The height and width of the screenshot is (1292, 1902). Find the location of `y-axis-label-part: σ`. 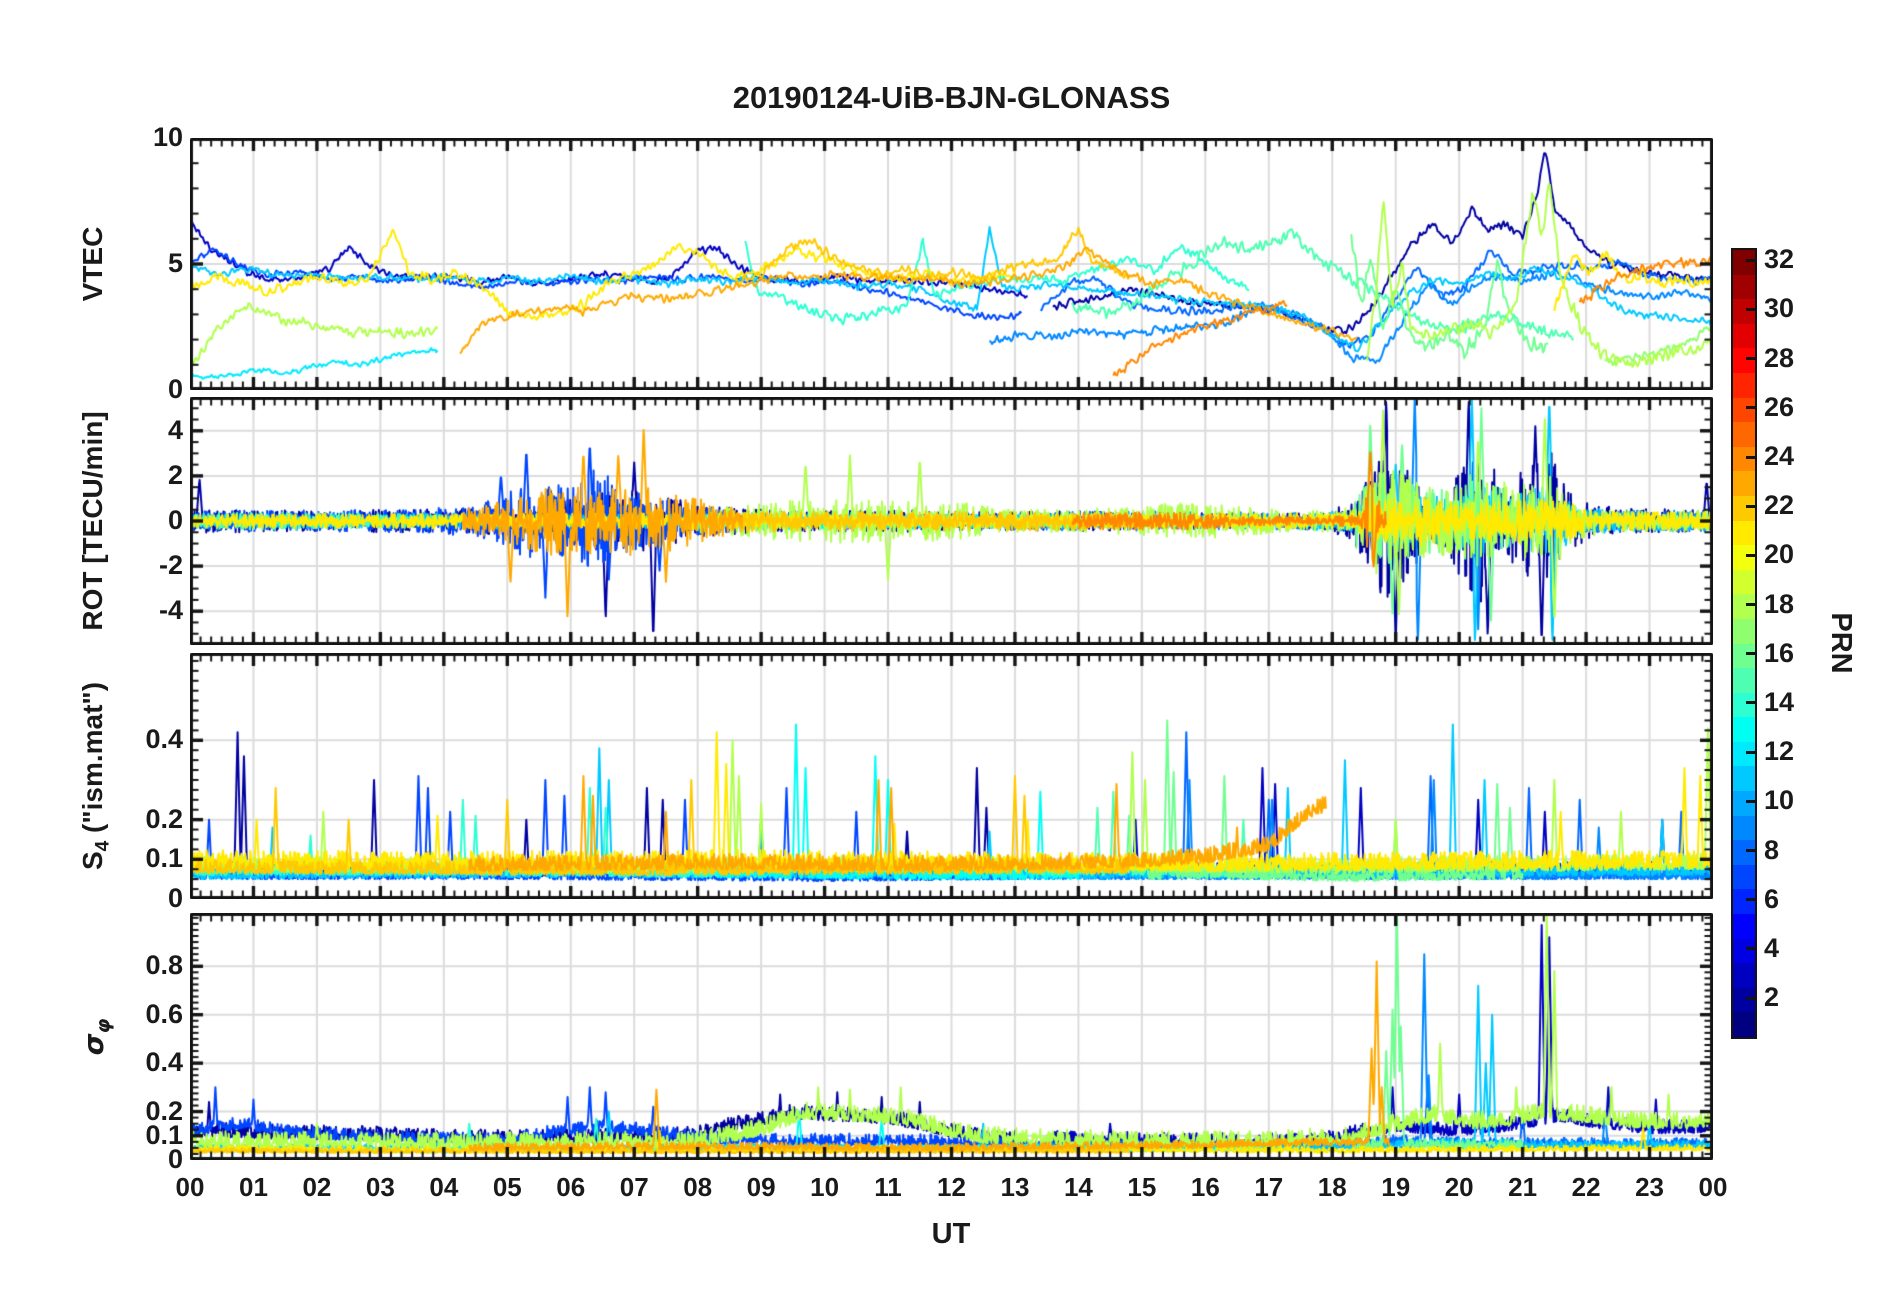

y-axis-label-part: σ is located at coordinates (93, 1044).